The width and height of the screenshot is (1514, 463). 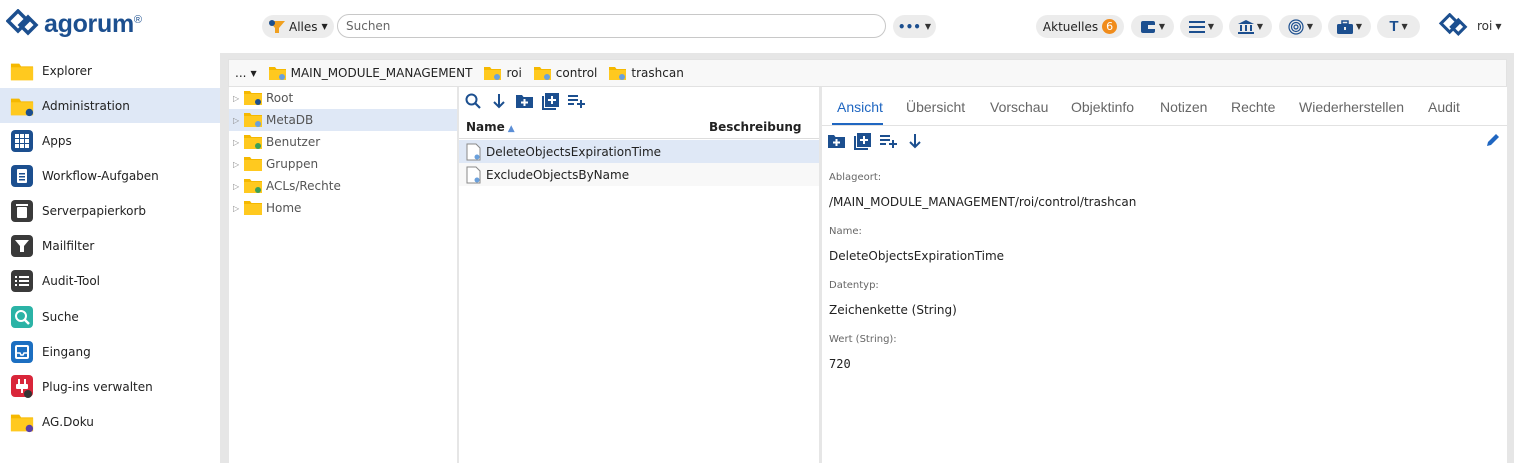 I want to click on nav-item-audit-tool: Audit-Tool, so click(x=110, y=280).